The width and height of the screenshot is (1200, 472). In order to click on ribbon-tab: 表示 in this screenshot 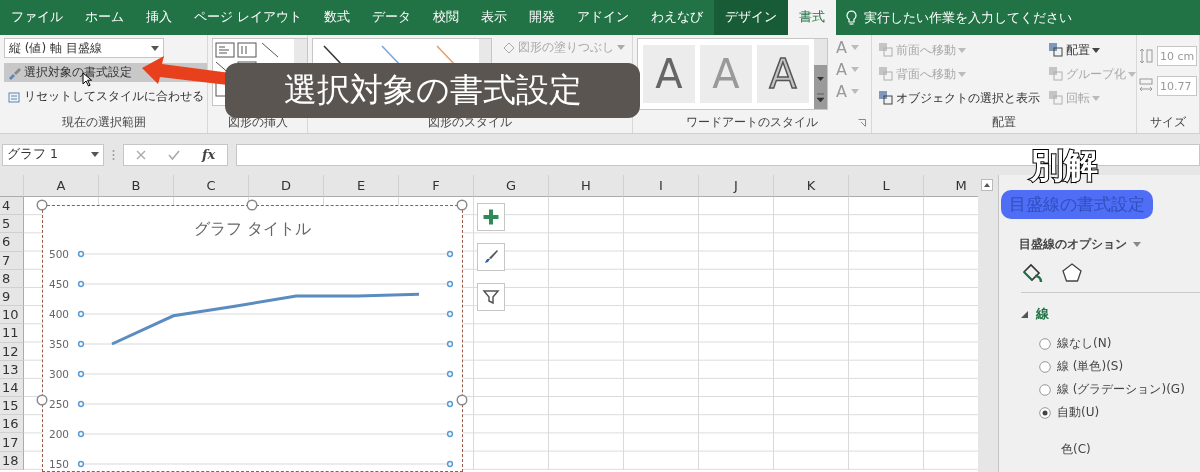, I will do `click(494, 17)`.